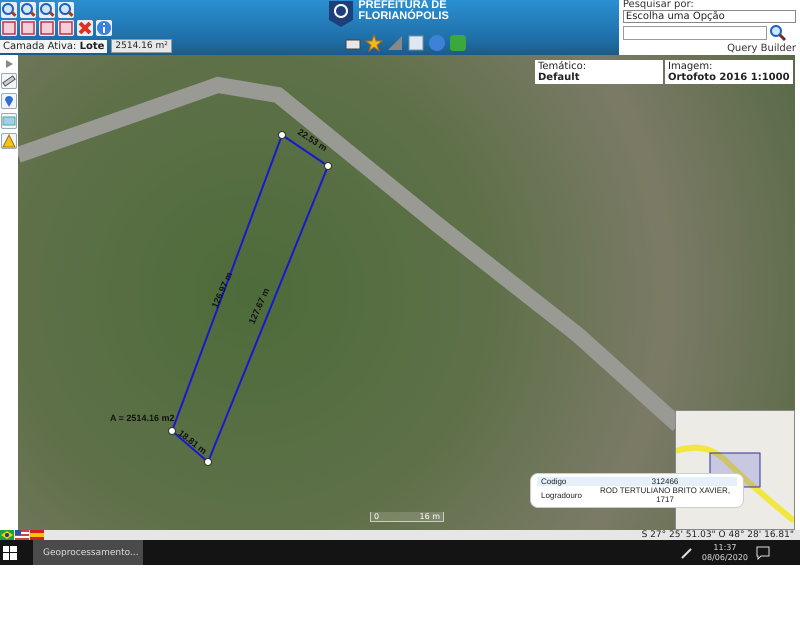  What do you see at coordinates (104, 28) in the screenshot?
I see `info-icon` at bounding box center [104, 28].